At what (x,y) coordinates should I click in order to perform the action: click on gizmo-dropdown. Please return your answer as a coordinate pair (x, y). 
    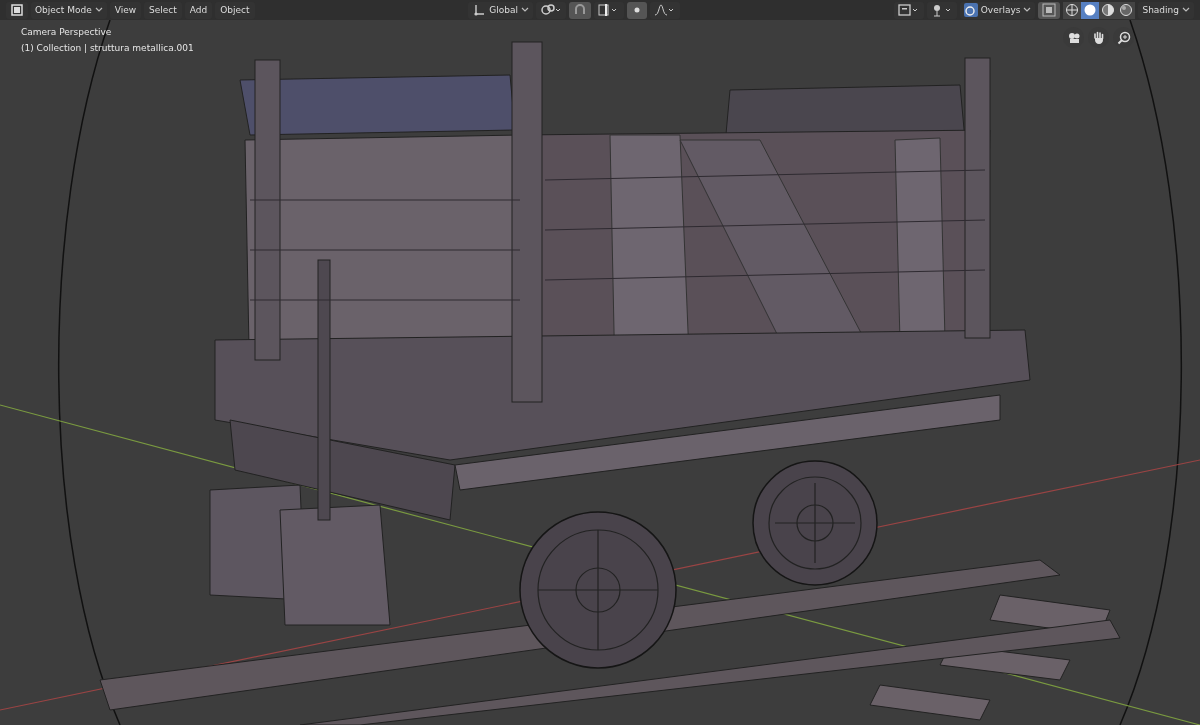
    Looking at the image, I should click on (941, 10).